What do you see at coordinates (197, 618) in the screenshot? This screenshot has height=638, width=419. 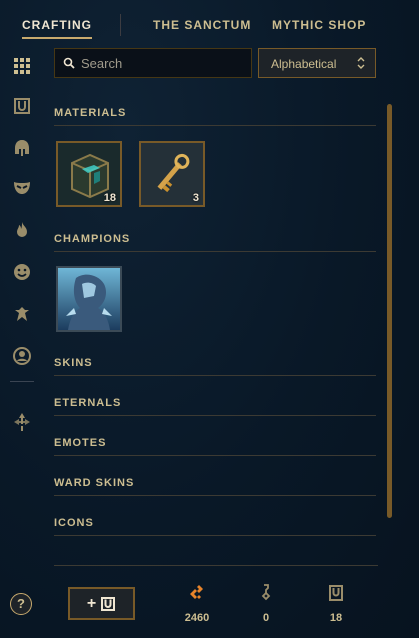 I see `orange-essence-value: 2460` at bounding box center [197, 618].